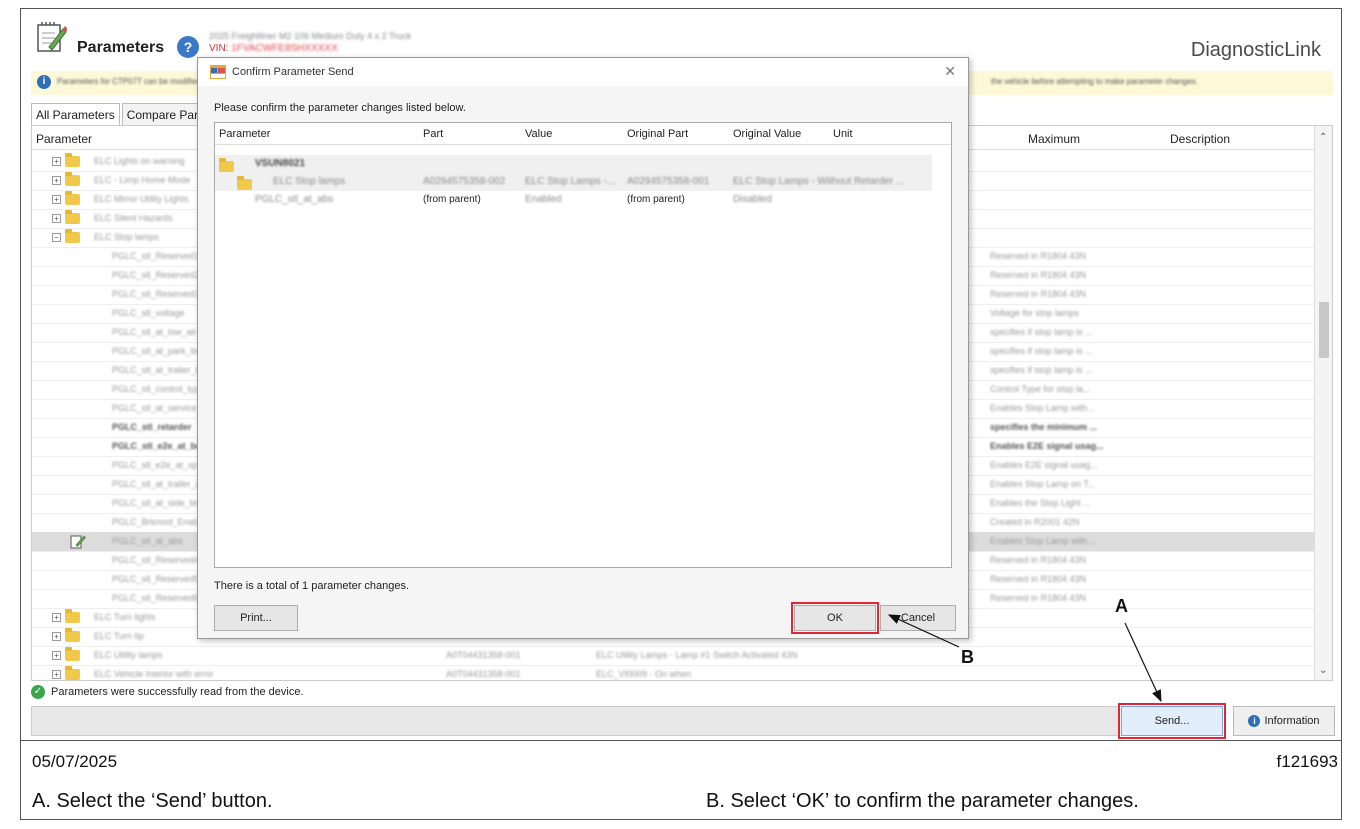  Describe the element at coordinates (1121, 606) in the screenshot. I see `callout-a: A` at that location.